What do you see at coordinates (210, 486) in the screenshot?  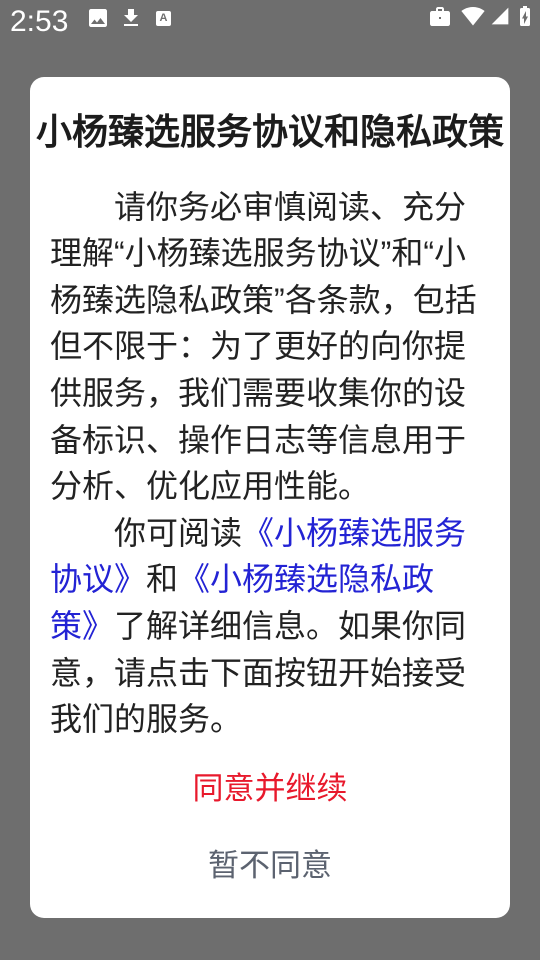 I see `paragraph-line: 分析、优化应用性能。` at bounding box center [210, 486].